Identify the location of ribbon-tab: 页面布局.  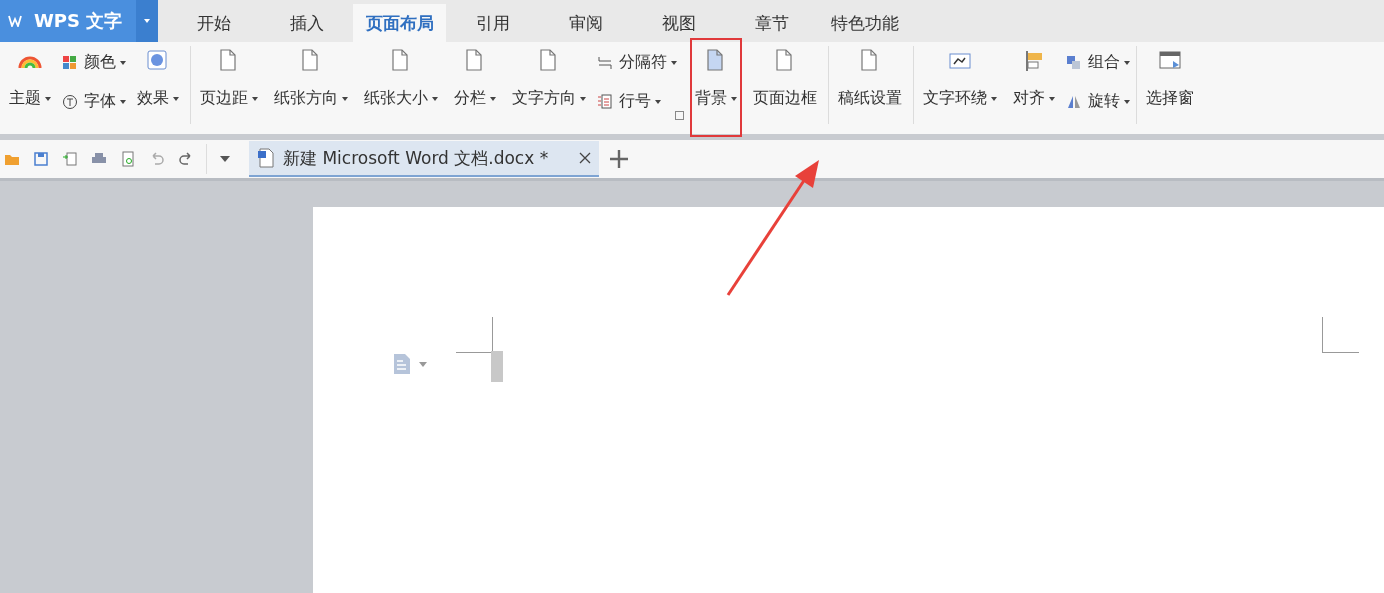
(399, 23).